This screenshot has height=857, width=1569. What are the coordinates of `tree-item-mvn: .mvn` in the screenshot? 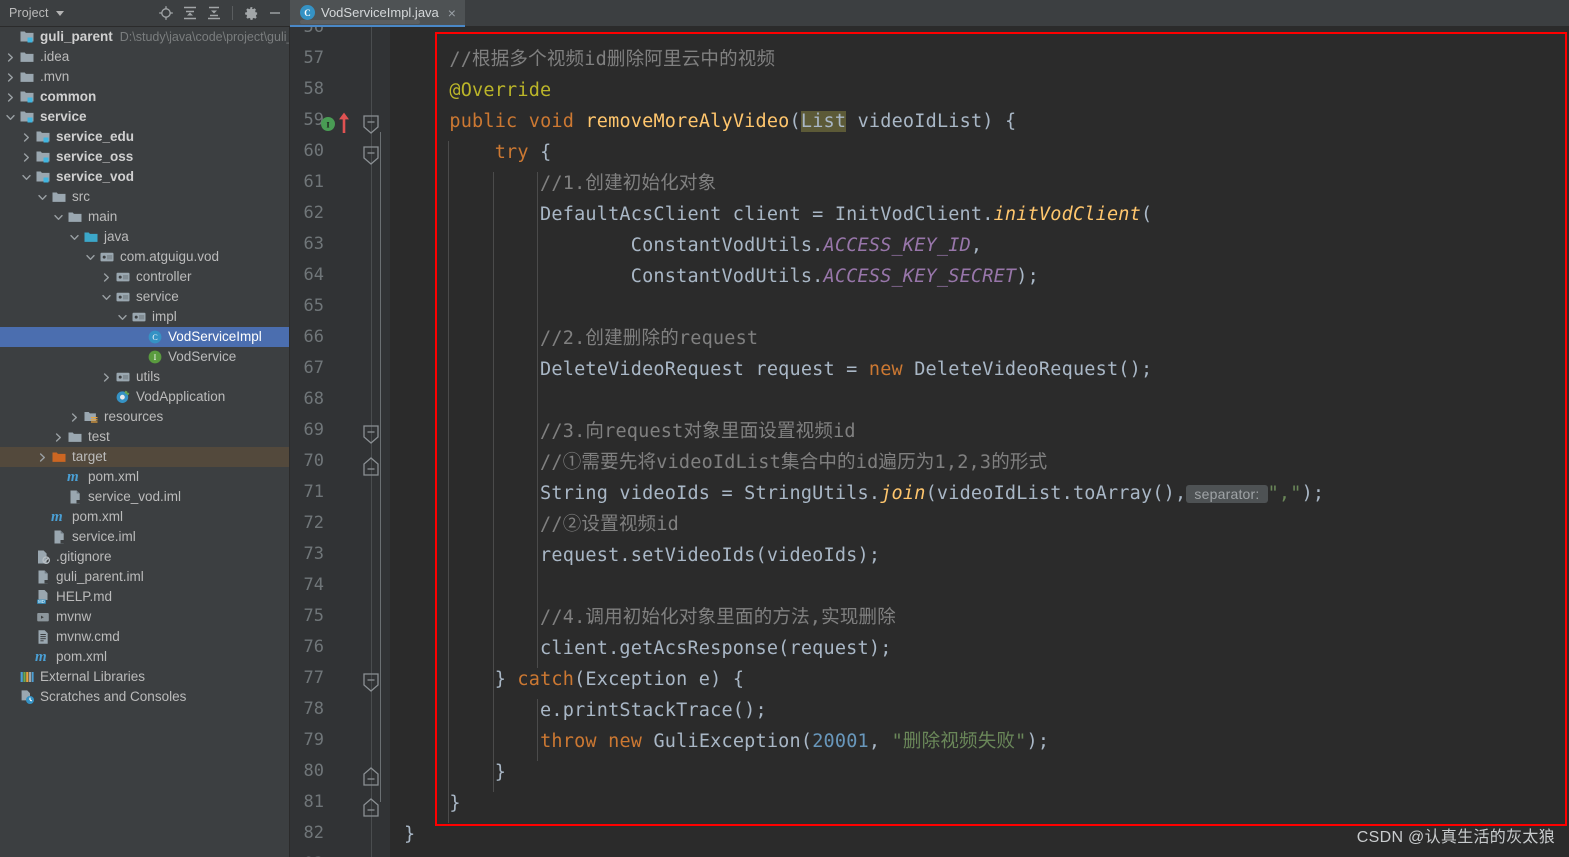 It's located at (144, 77).